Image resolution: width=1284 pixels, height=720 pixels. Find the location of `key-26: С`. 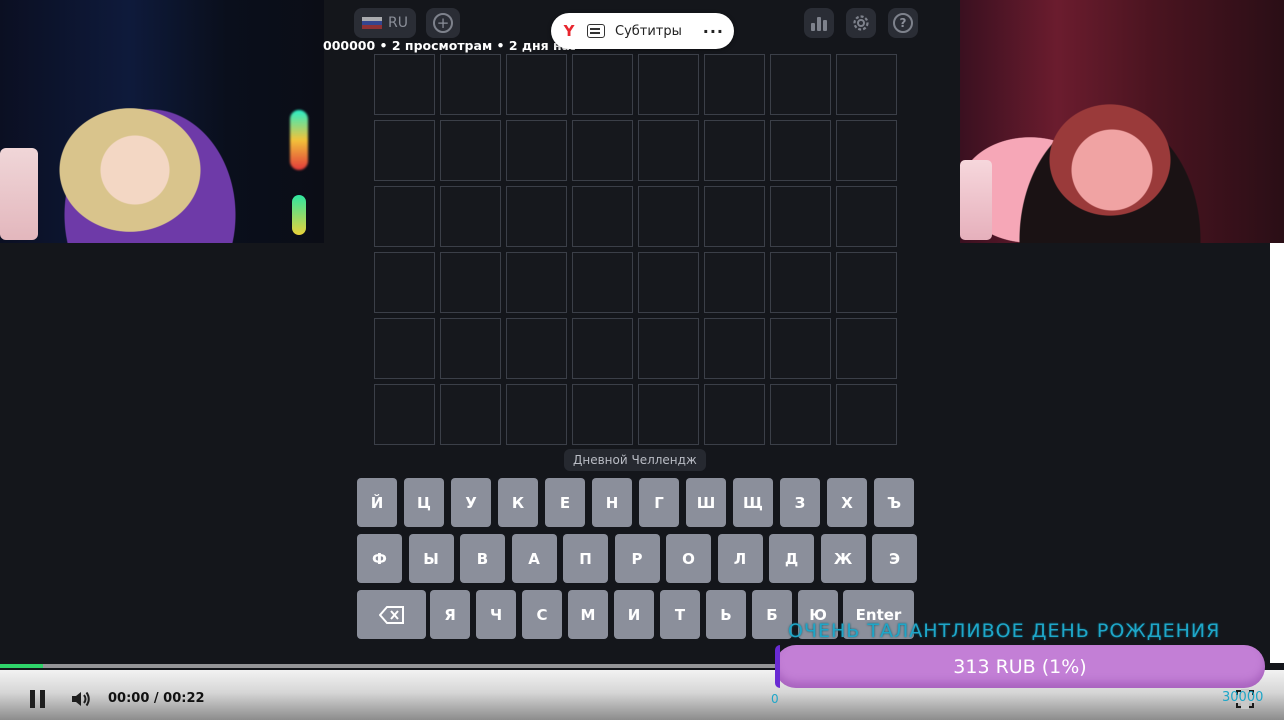

key-26: С is located at coordinates (542, 614).